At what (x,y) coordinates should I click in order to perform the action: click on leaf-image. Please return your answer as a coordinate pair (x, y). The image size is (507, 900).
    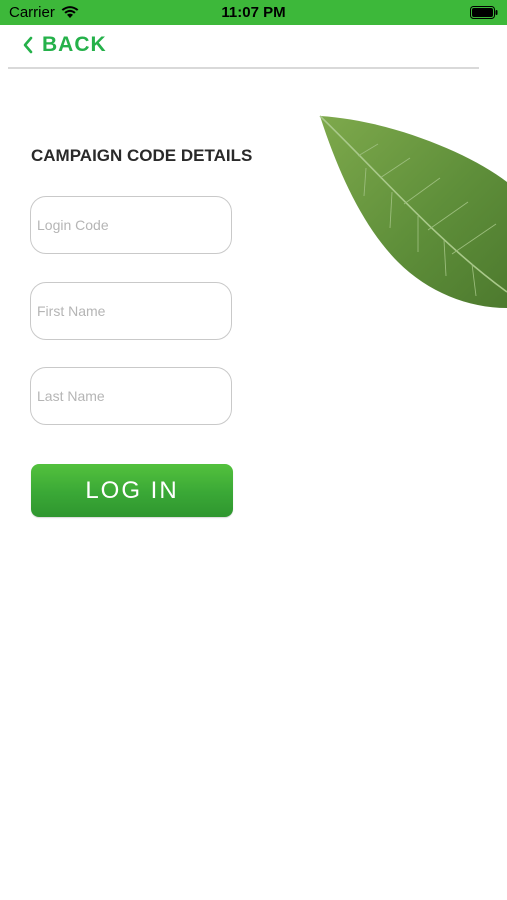
    Looking at the image, I should click on (413, 211).